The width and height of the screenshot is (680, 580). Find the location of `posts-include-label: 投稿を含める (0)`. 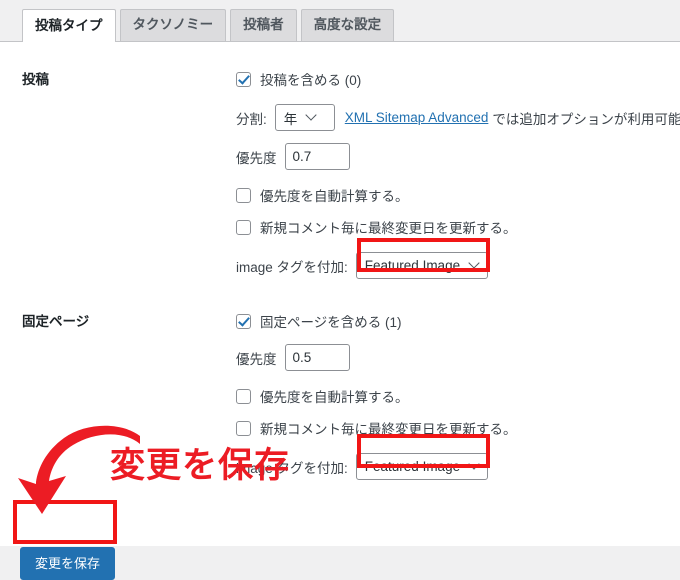

posts-include-label: 投稿を含める (0) is located at coordinates (311, 80).